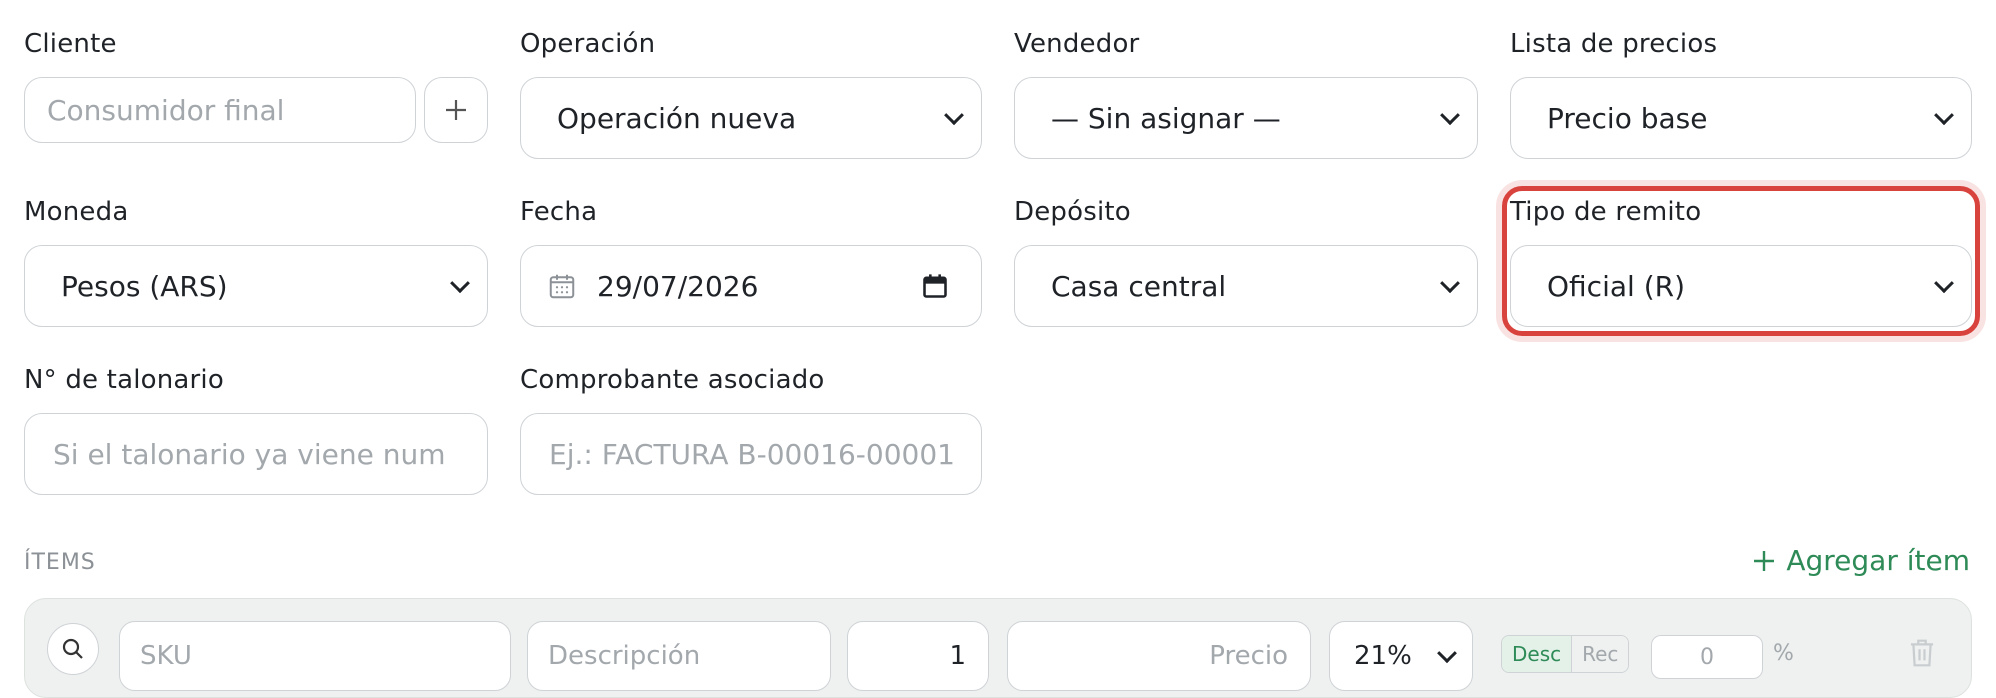 This screenshot has width=1996, height=698. I want to click on operacion-label: Operación, so click(588, 44).